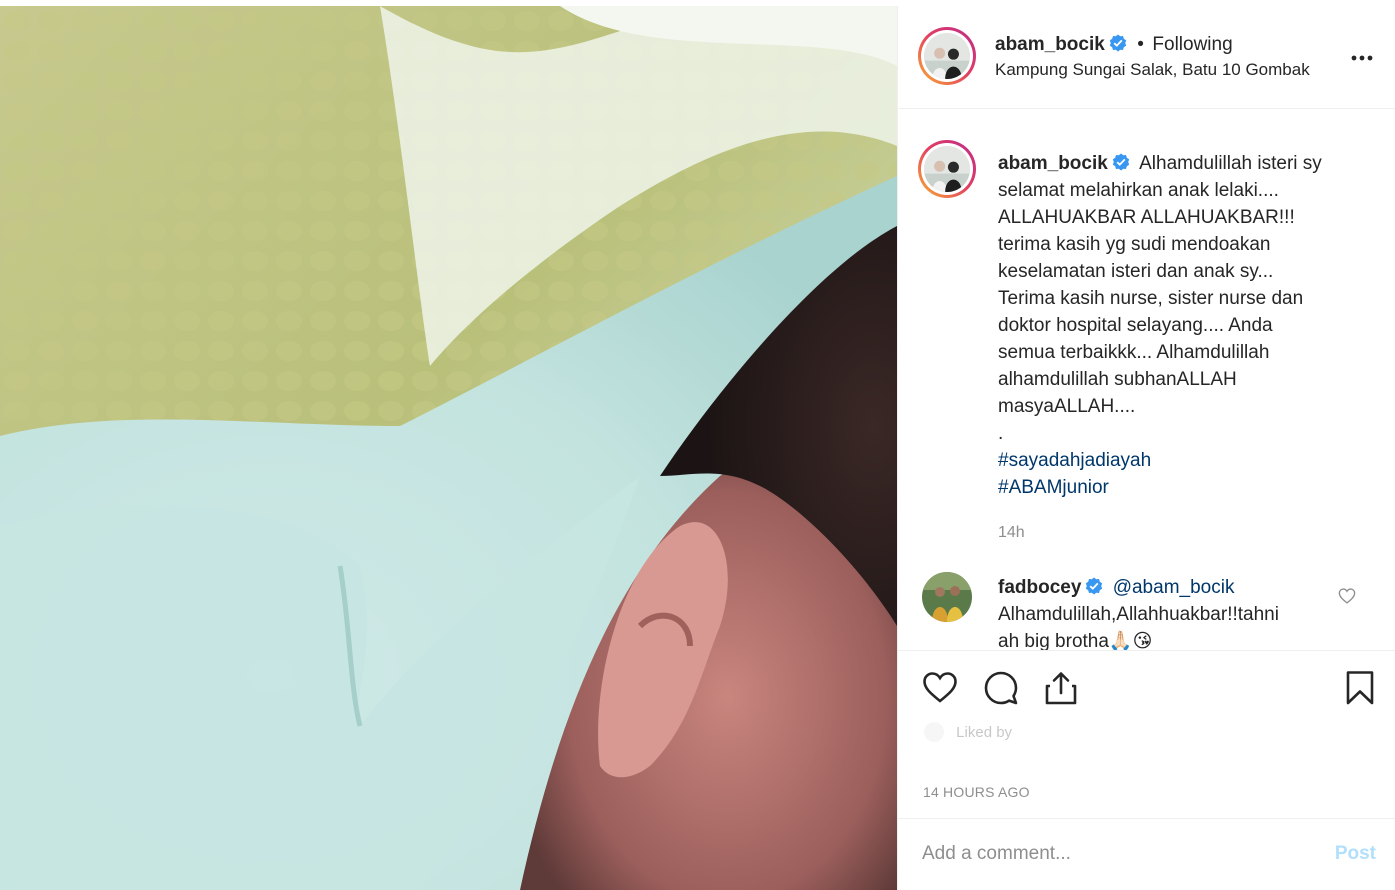  Describe the element at coordinates (1061, 688) in the screenshot. I see `share-icon` at that location.